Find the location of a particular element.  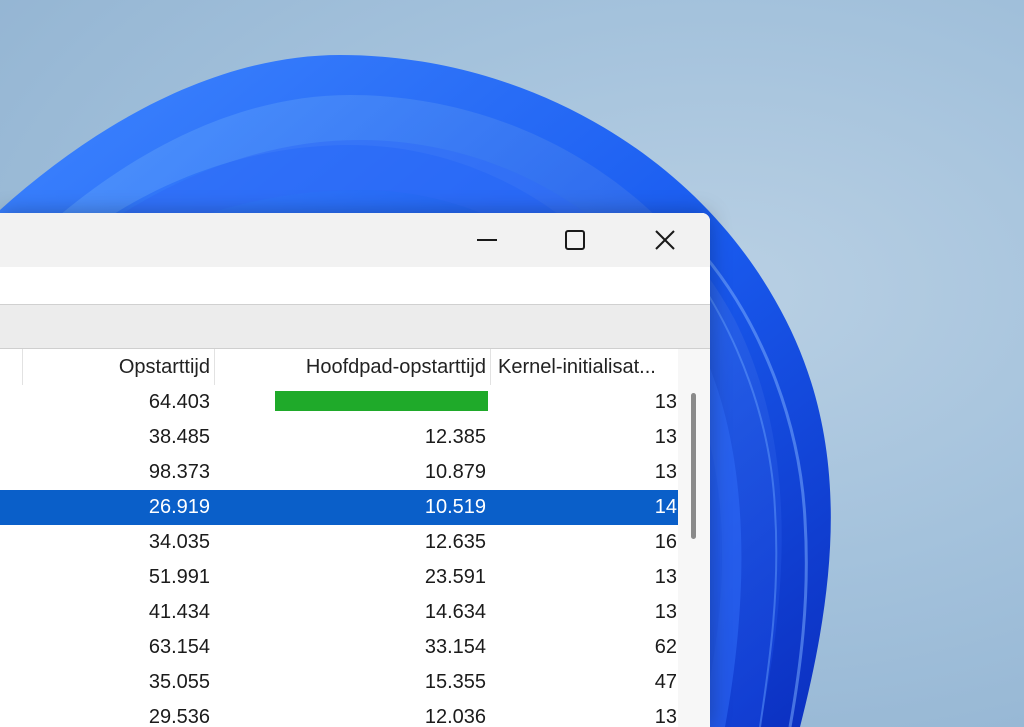

cell-opstarttijd: 98.373 is located at coordinates (179, 472).